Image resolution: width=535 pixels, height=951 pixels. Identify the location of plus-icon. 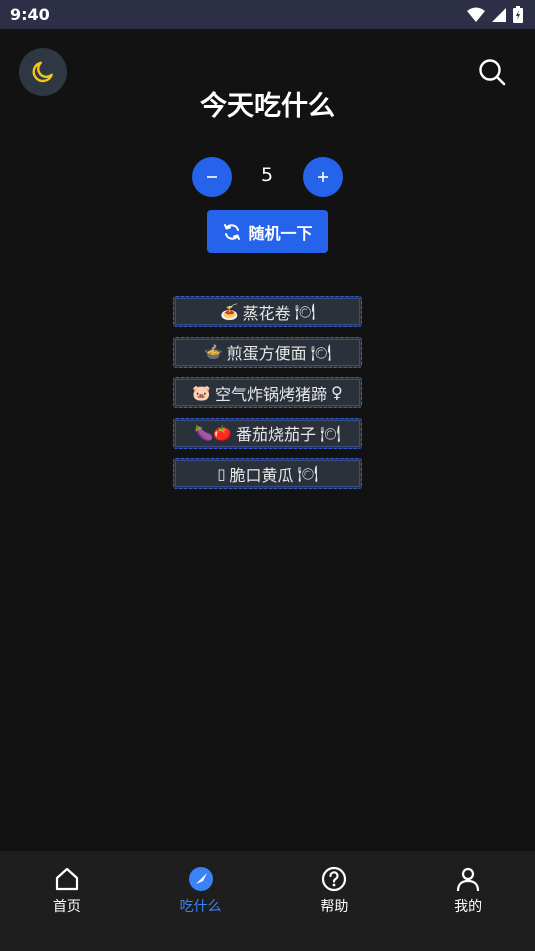
(323, 177).